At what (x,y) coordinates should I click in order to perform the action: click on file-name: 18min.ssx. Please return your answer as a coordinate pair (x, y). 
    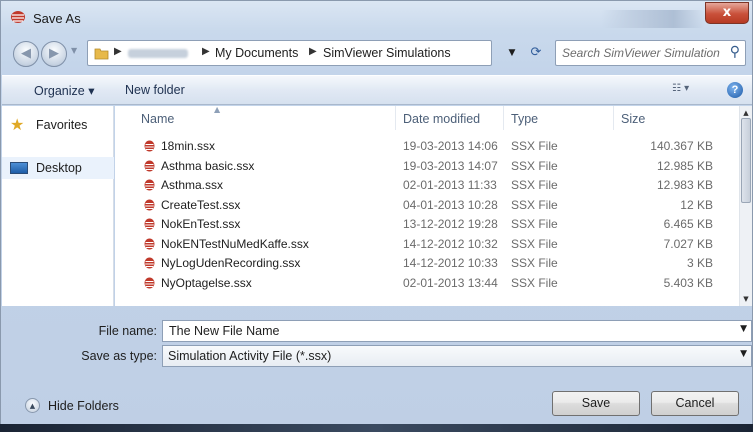
    Looking at the image, I should click on (188, 146).